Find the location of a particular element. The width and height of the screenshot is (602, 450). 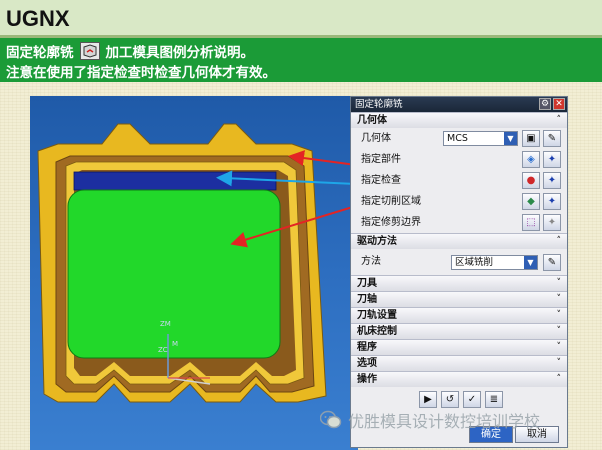

section-tool: 刀具 ˅ is located at coordinates (459, 283).